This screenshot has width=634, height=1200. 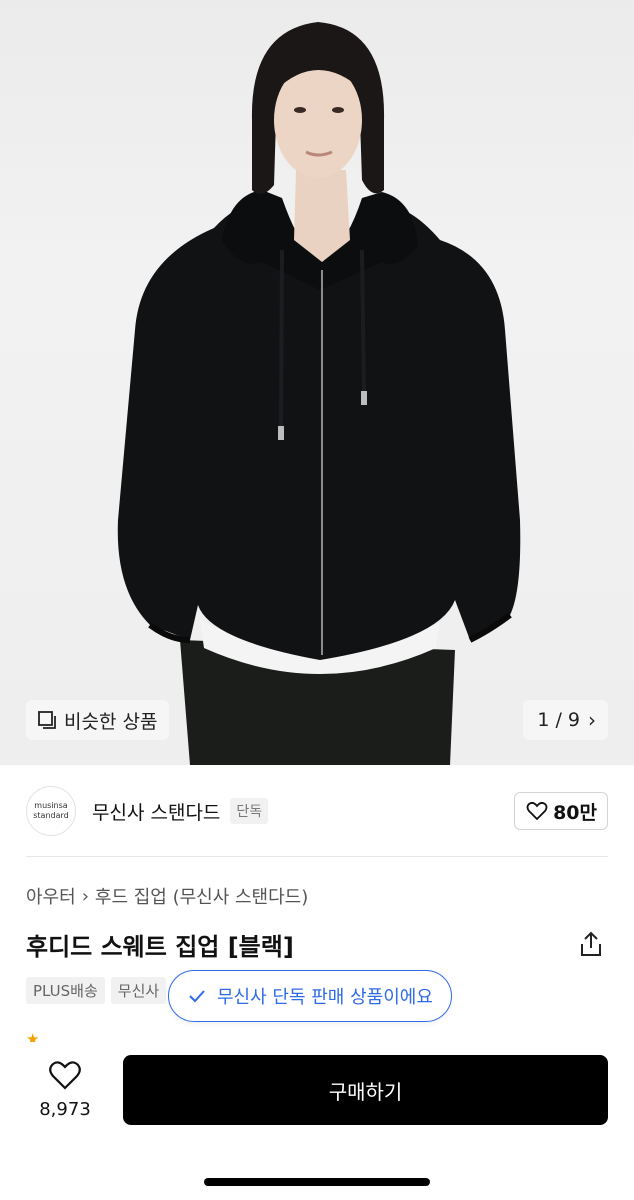 I want to click on breadcrumb-subcategory: 후드 집업 (무신사 스탠다드), so click(x=201, y=896).